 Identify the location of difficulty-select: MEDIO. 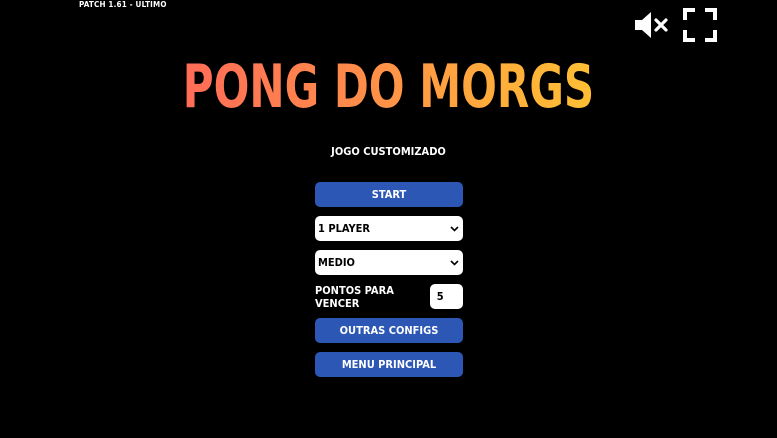
(389, 262).